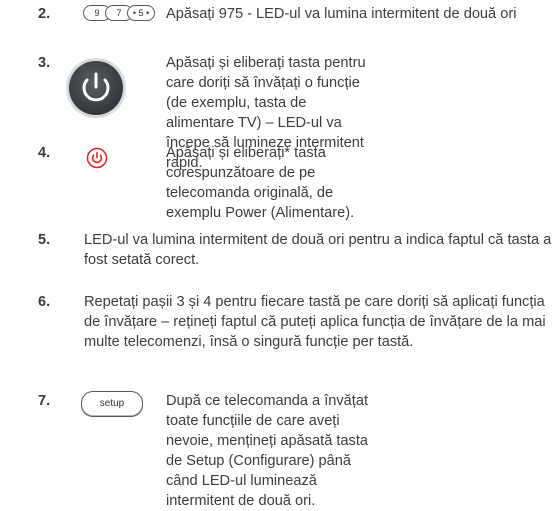 The width and height of the screenshot is (558, 511). What do you see at coordinates (44, 153) in the screenshot?
I see `step-number: 4.` at bounding box center [44, 153].